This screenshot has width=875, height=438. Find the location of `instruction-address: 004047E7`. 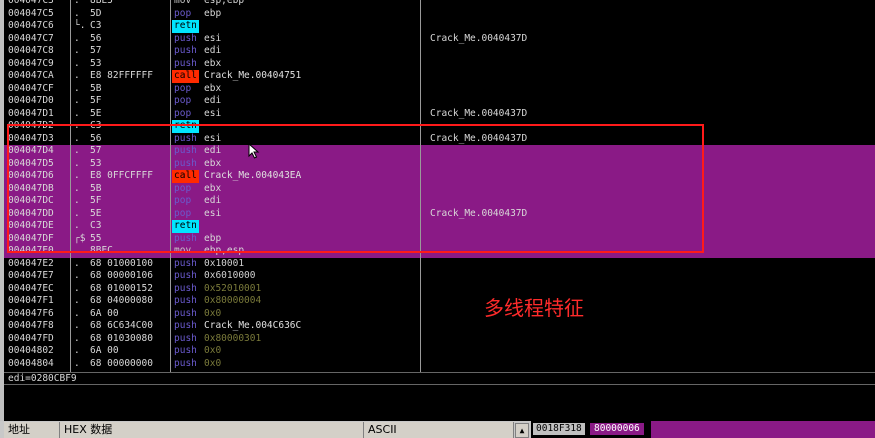

instruction-address: 004047E7 is located at coordinates (31, 275).